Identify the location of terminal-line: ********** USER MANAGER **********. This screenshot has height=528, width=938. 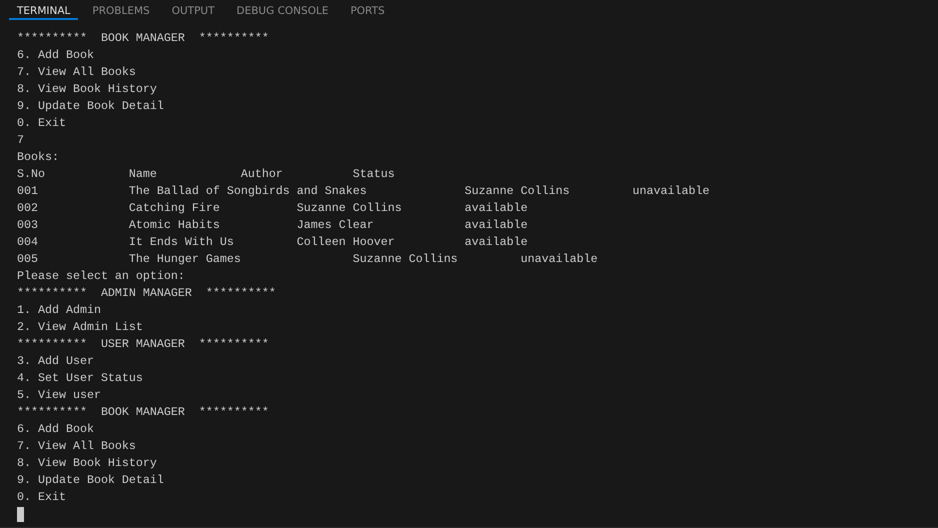
(143, 344).